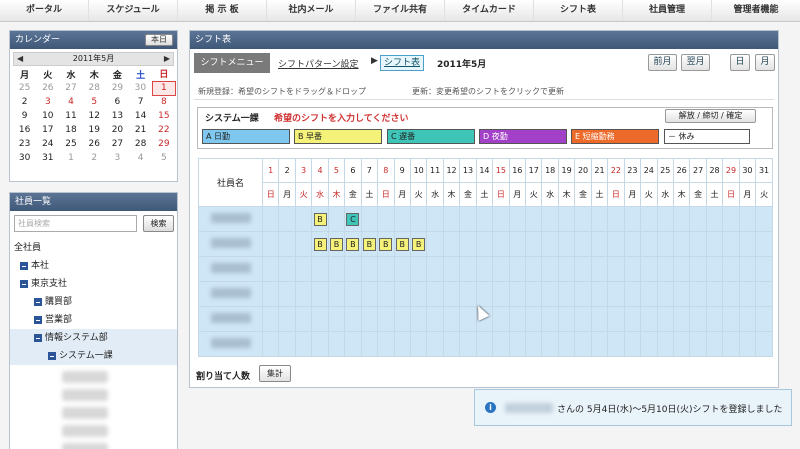 This screenshot has width=800, height=449. Describe the element at coordinates (311, 10) in the screenshot. I see `nav-item: 社内メール` at that location.